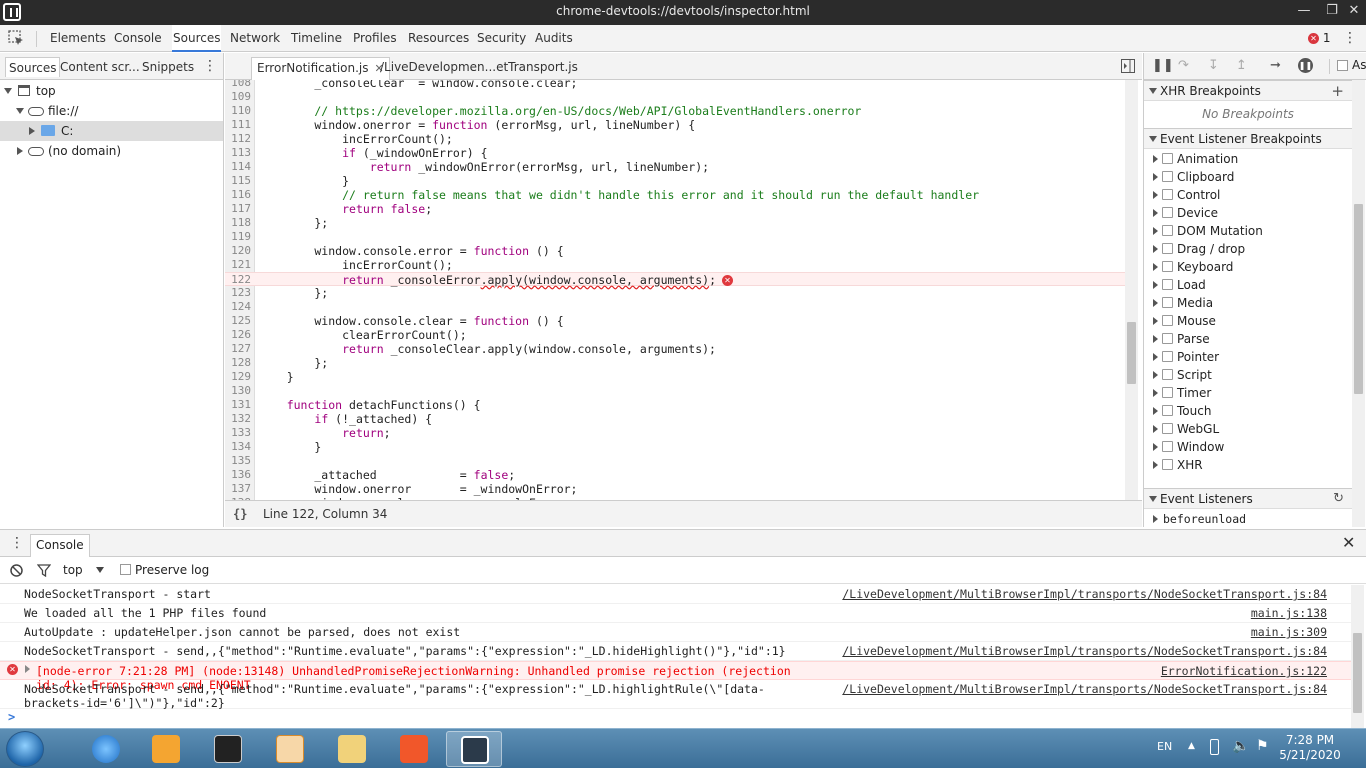 This screenshot has width=1366, height=768. Describe the element at coordinates (238, 181) in the screenshot. I see `line-number: 115` at that location.